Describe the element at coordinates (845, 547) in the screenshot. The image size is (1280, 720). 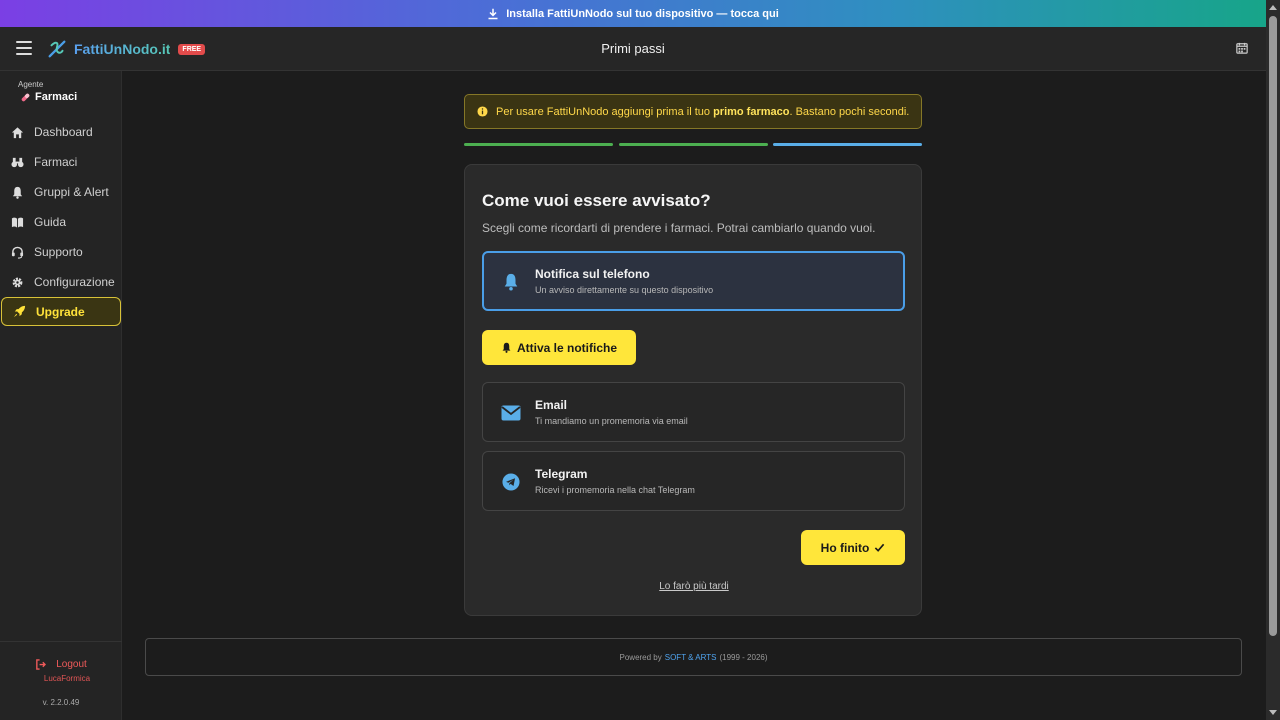
I see `done-label: Ho finito` at that location.